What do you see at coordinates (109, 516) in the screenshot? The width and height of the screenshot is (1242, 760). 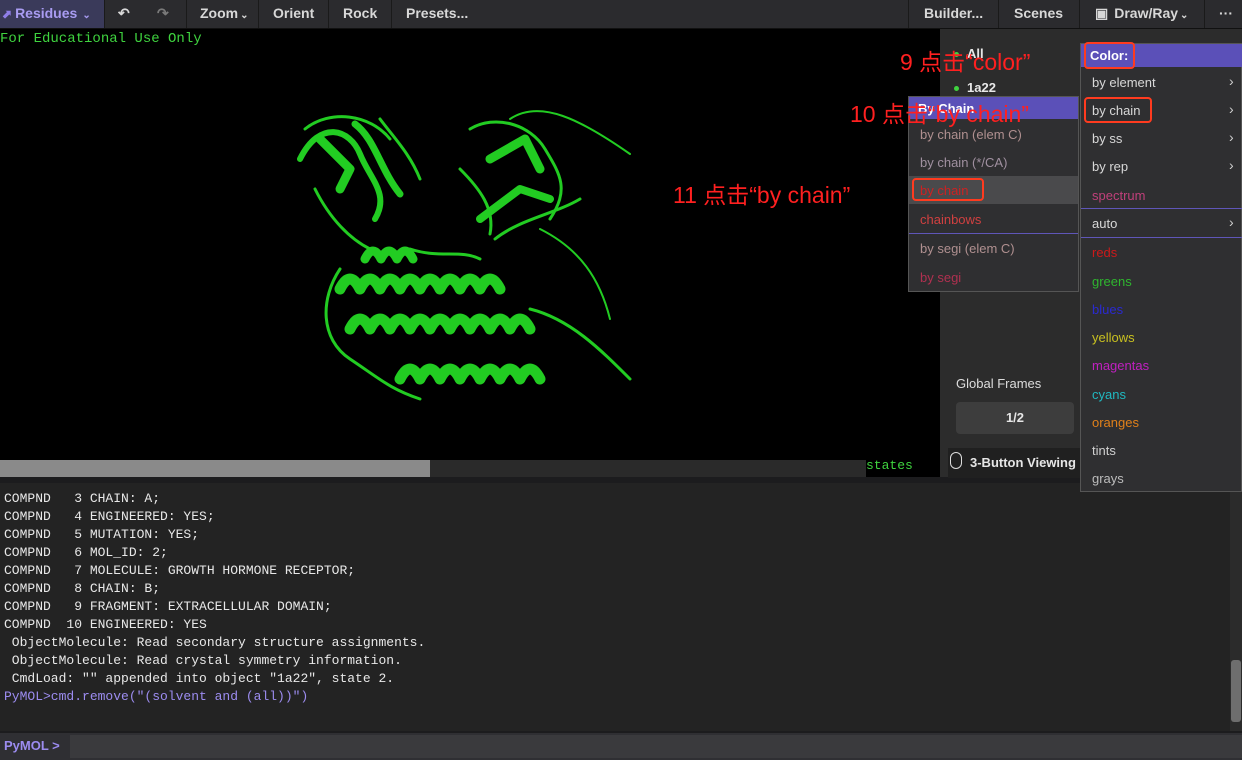 I see `console-line: COMPND 4 ENGINEERED: YES;` at bounding box center [109, 516].